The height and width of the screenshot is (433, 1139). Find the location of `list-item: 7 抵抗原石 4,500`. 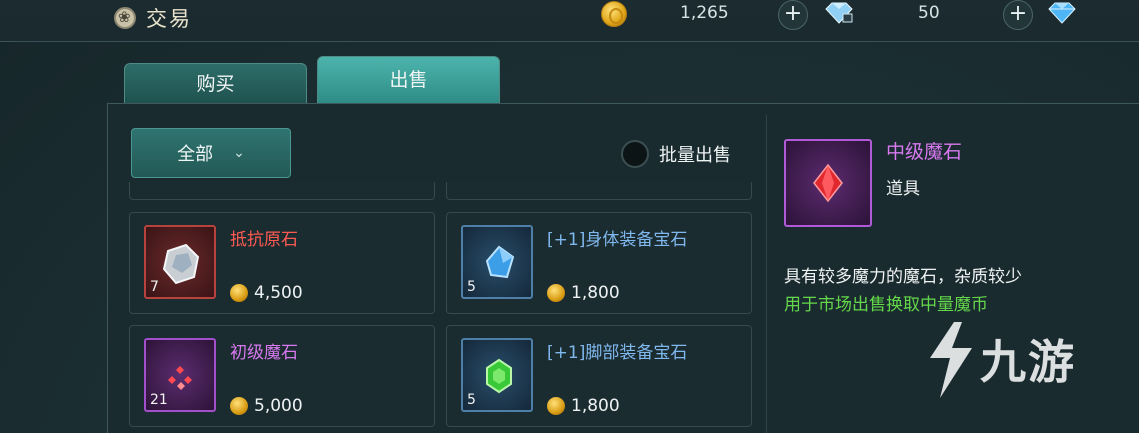

list-item: 7 抵抗原石 4,500 is located at coordinates (282, 263).